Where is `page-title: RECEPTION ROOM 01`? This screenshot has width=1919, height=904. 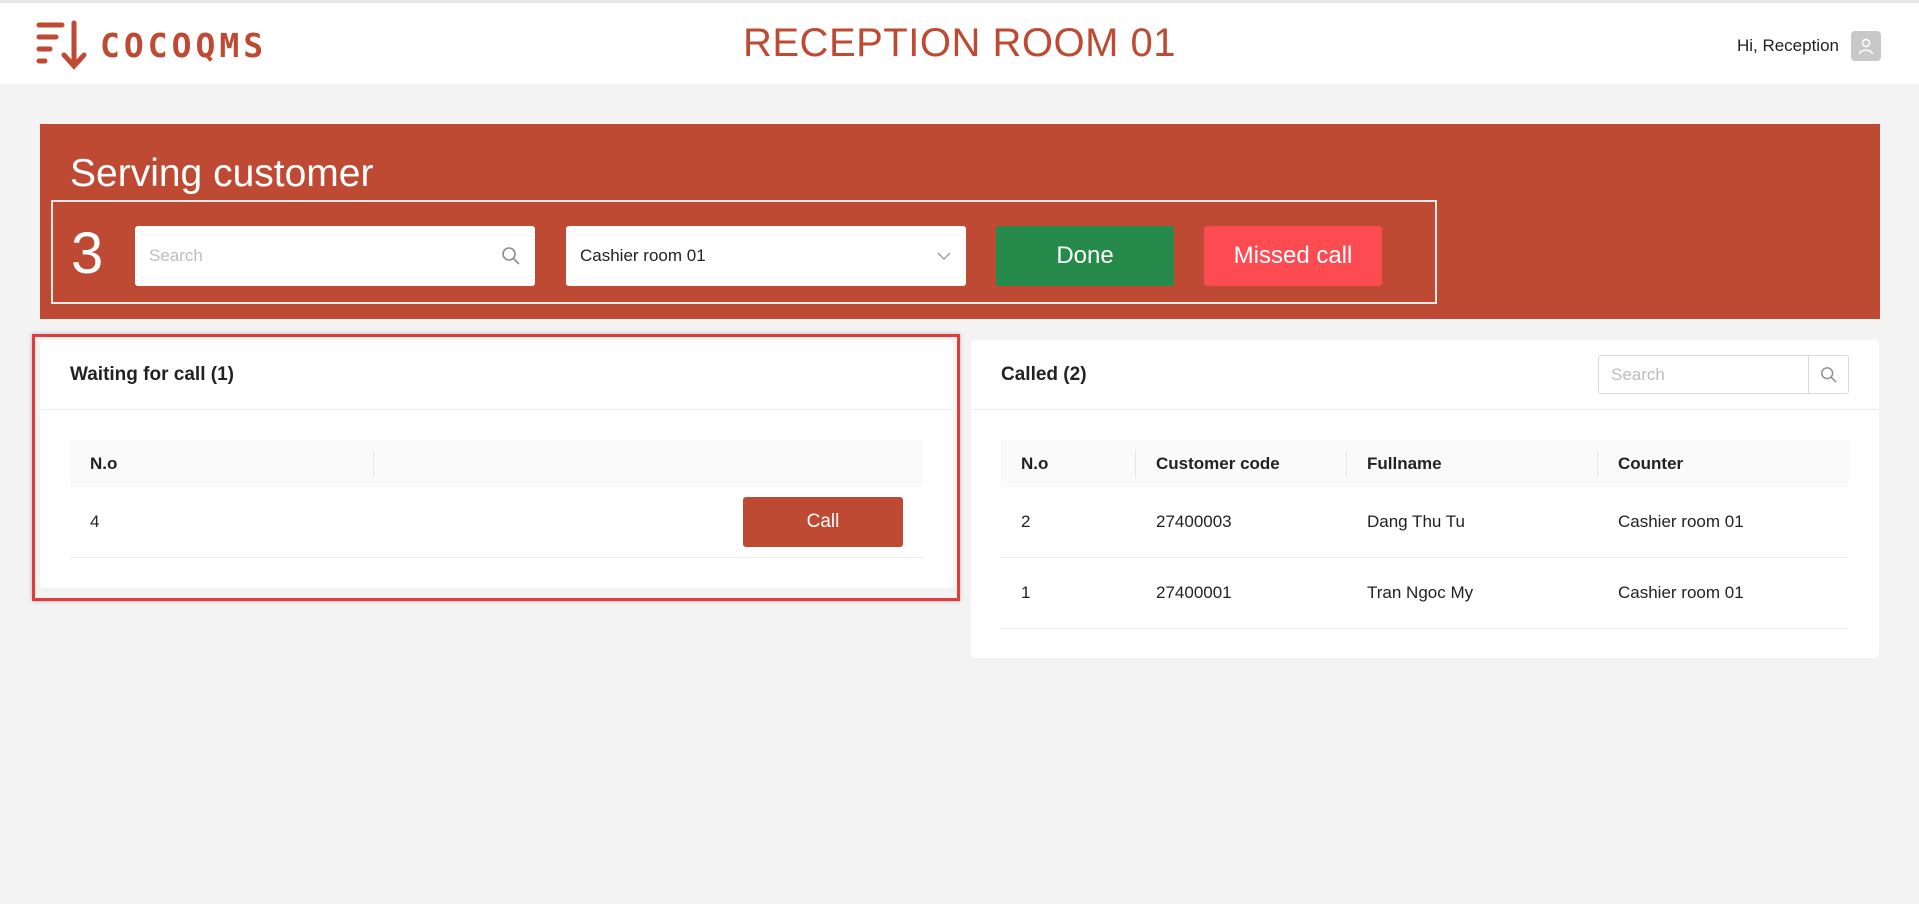 page-title: RECEPTION ROOM 01 is located at coordinates (959, 43).